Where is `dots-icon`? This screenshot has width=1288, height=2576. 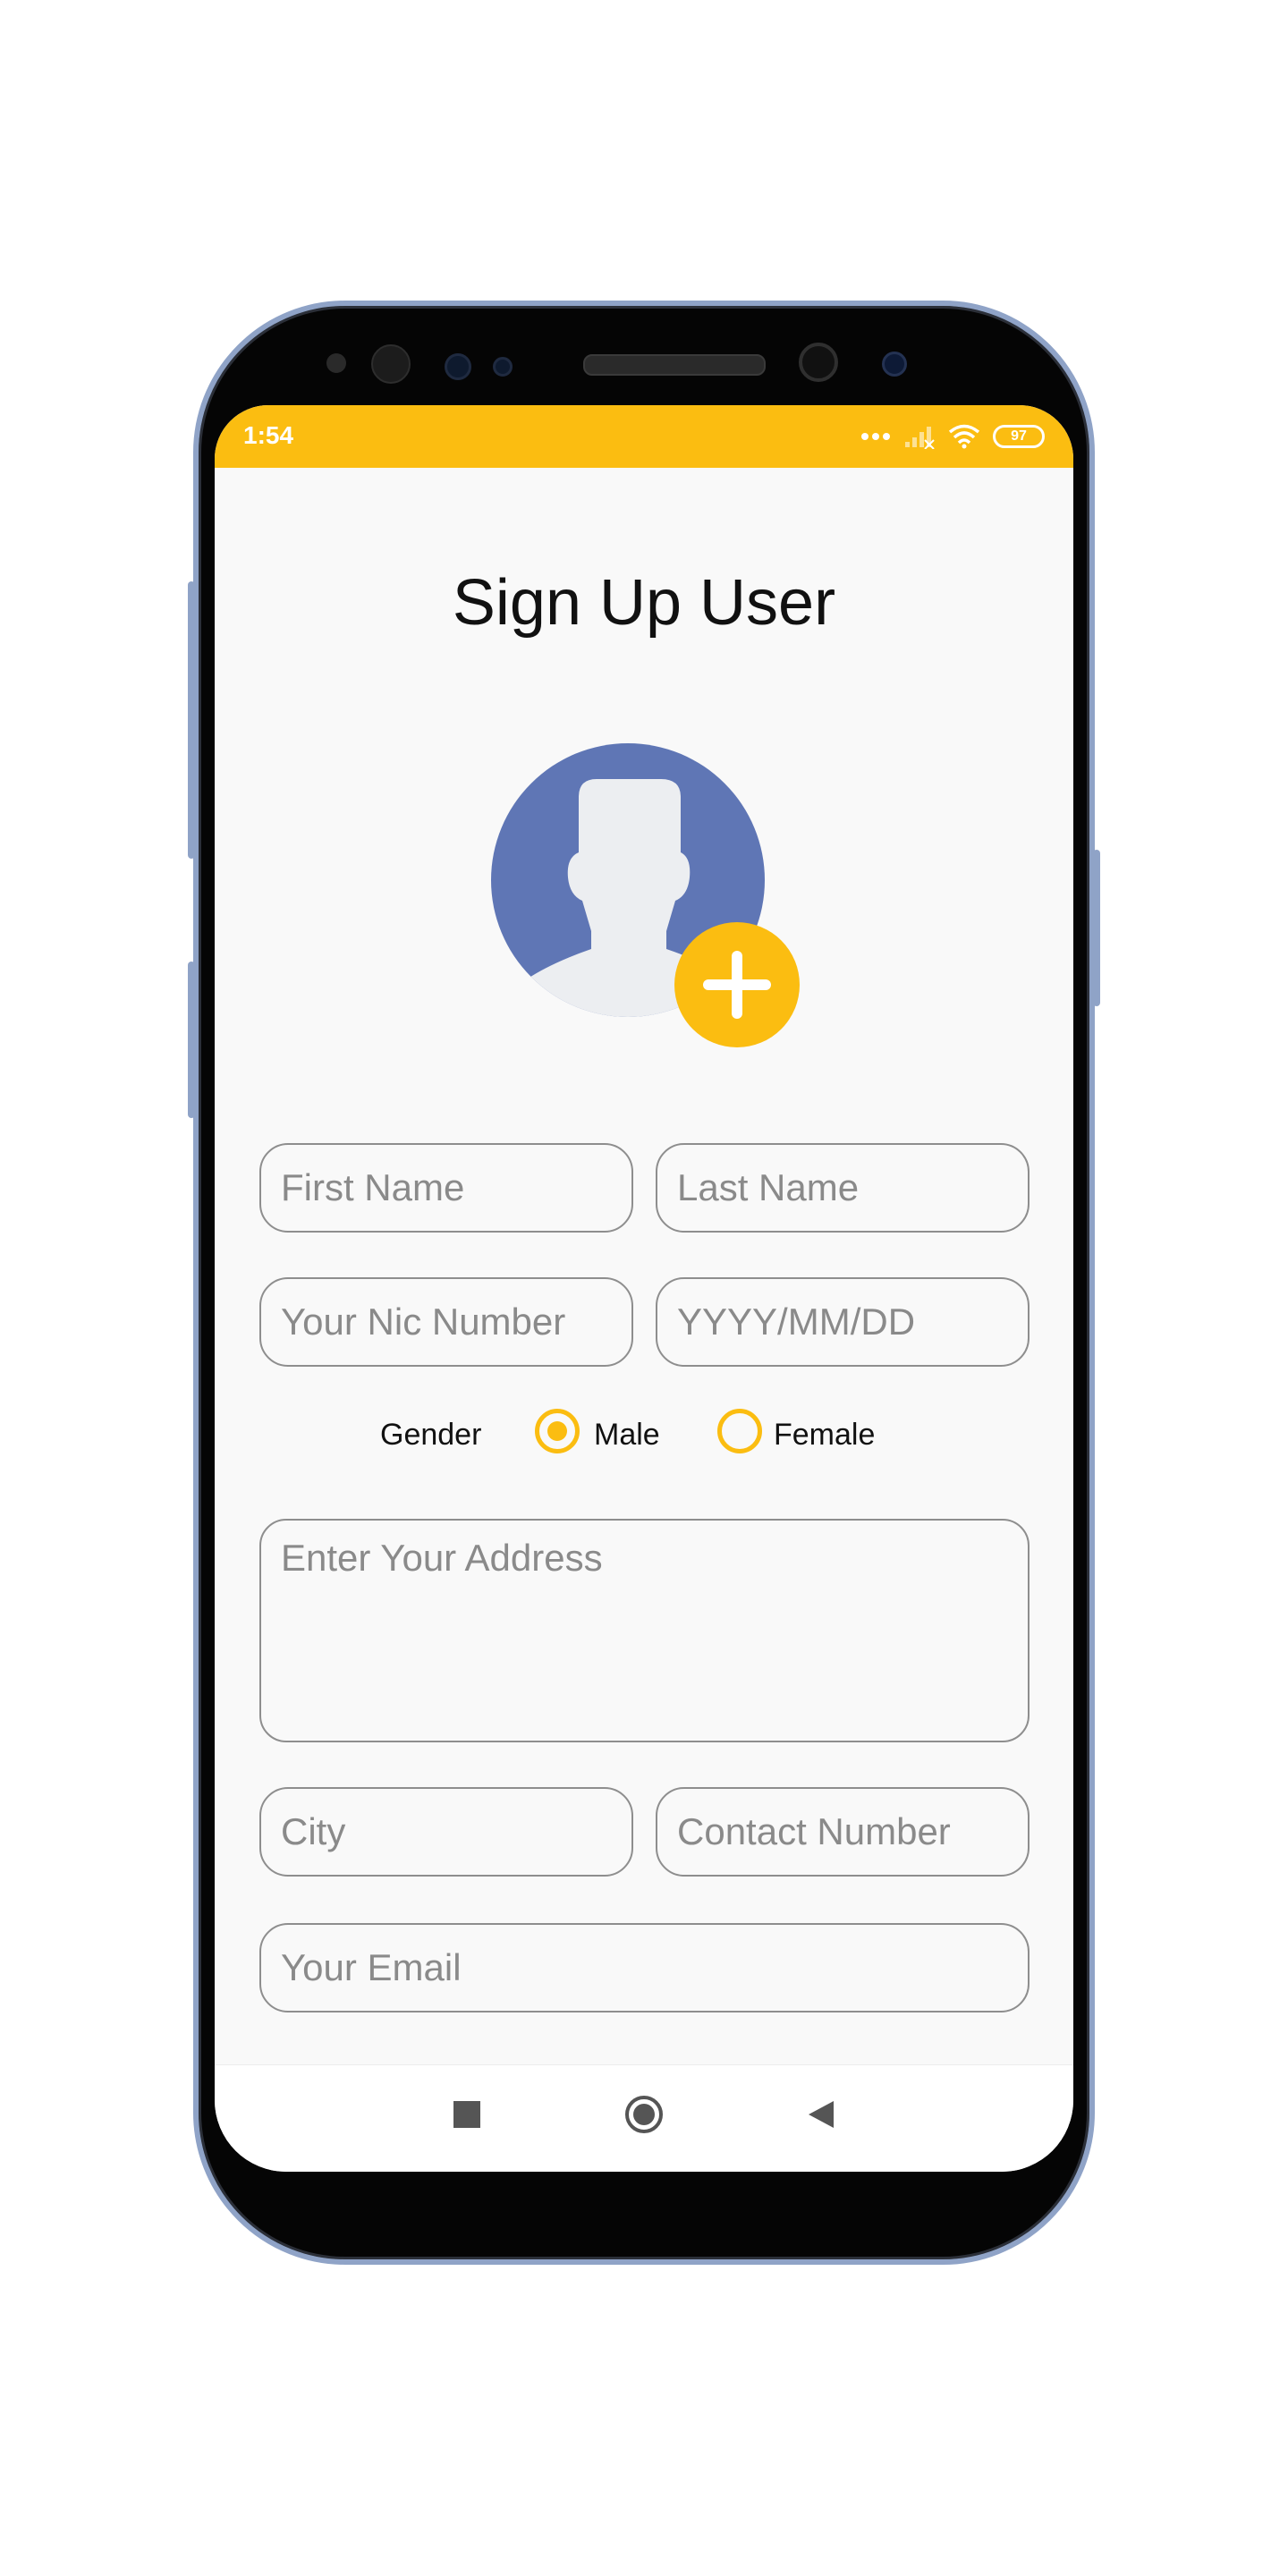 dots-icon is located at coordinates (875, 436).